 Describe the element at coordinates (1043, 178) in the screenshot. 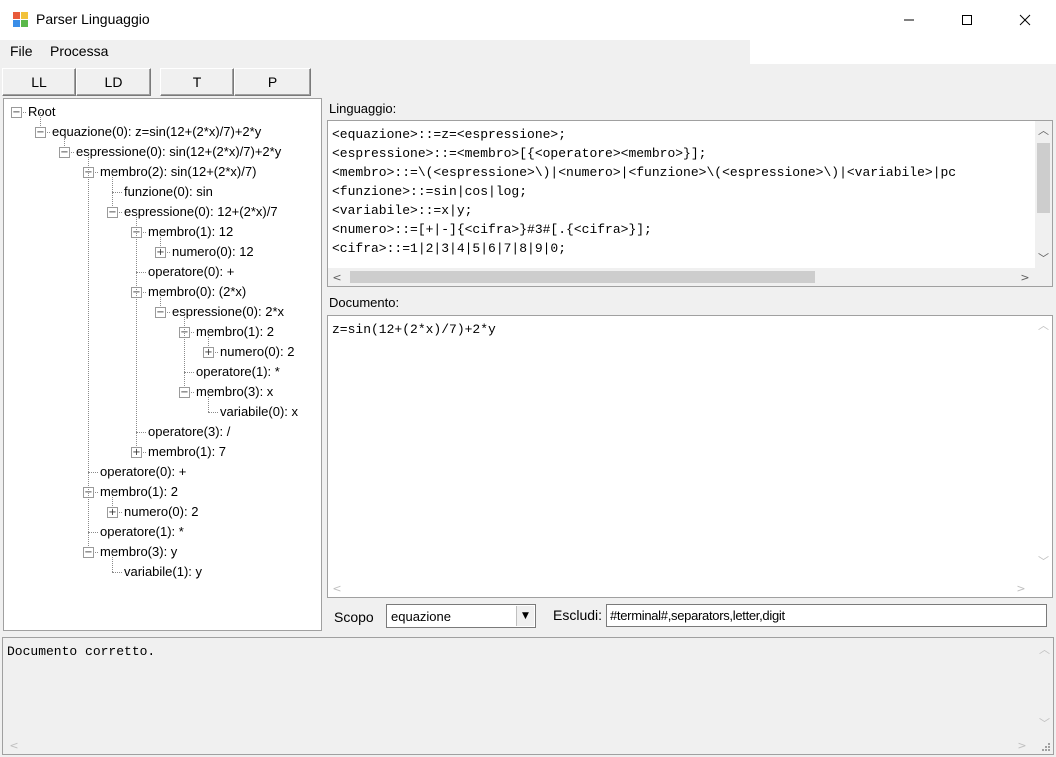

I see `linguaggio-vscroll-thumb` at that location.